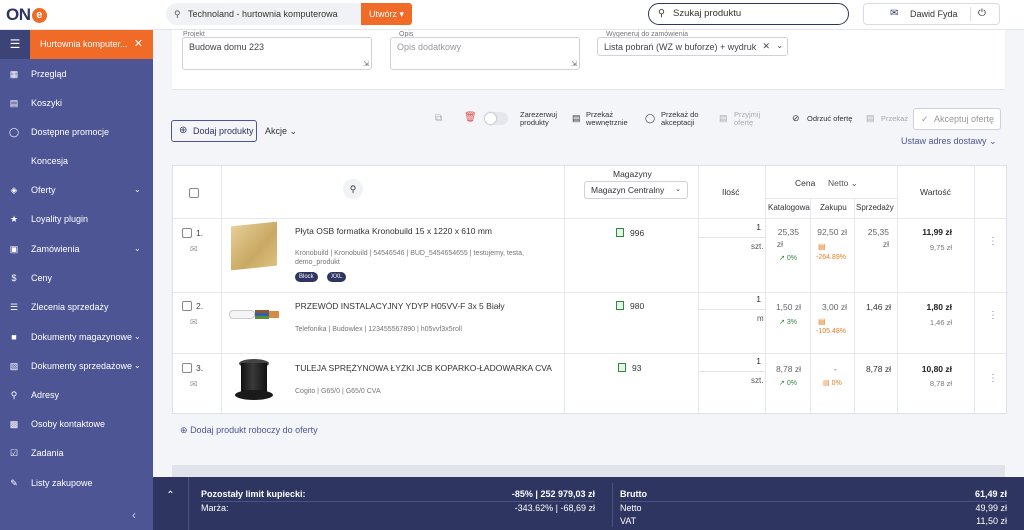  What do you see at coordinates (26, 15) in the screenshot?
I see `app-logo: ON e` at bounding box center [26, 15].